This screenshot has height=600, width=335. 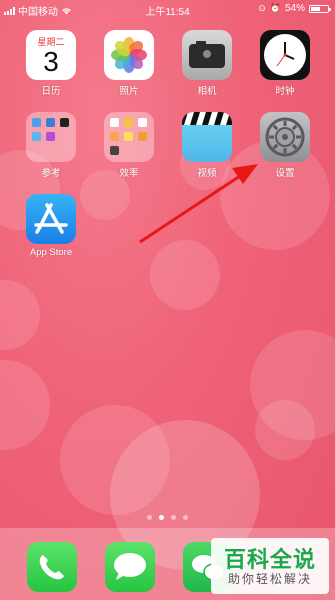 I want to click on phone-icon, so click(x=52, y=567).